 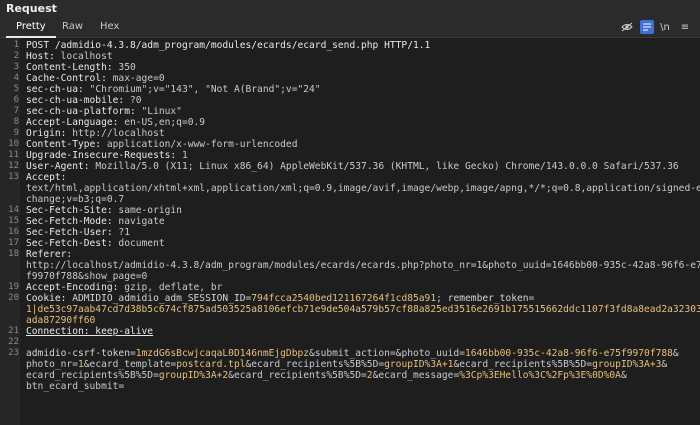 I want to click on code-token: Sec-Fetch-Site:, so click(x=72, y=210).